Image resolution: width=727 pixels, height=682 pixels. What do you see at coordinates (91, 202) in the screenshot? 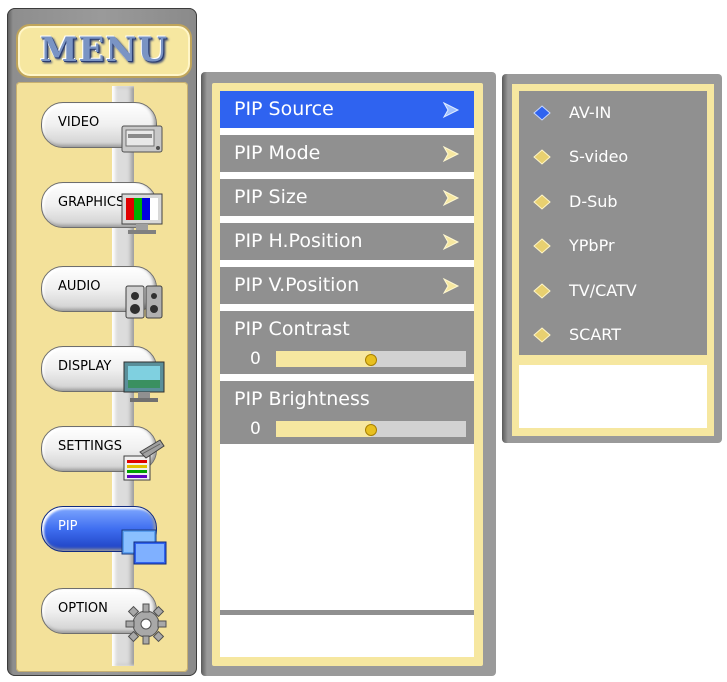
I see `menu-item-label: GRAPHICS` at bounding box center [91, 202].